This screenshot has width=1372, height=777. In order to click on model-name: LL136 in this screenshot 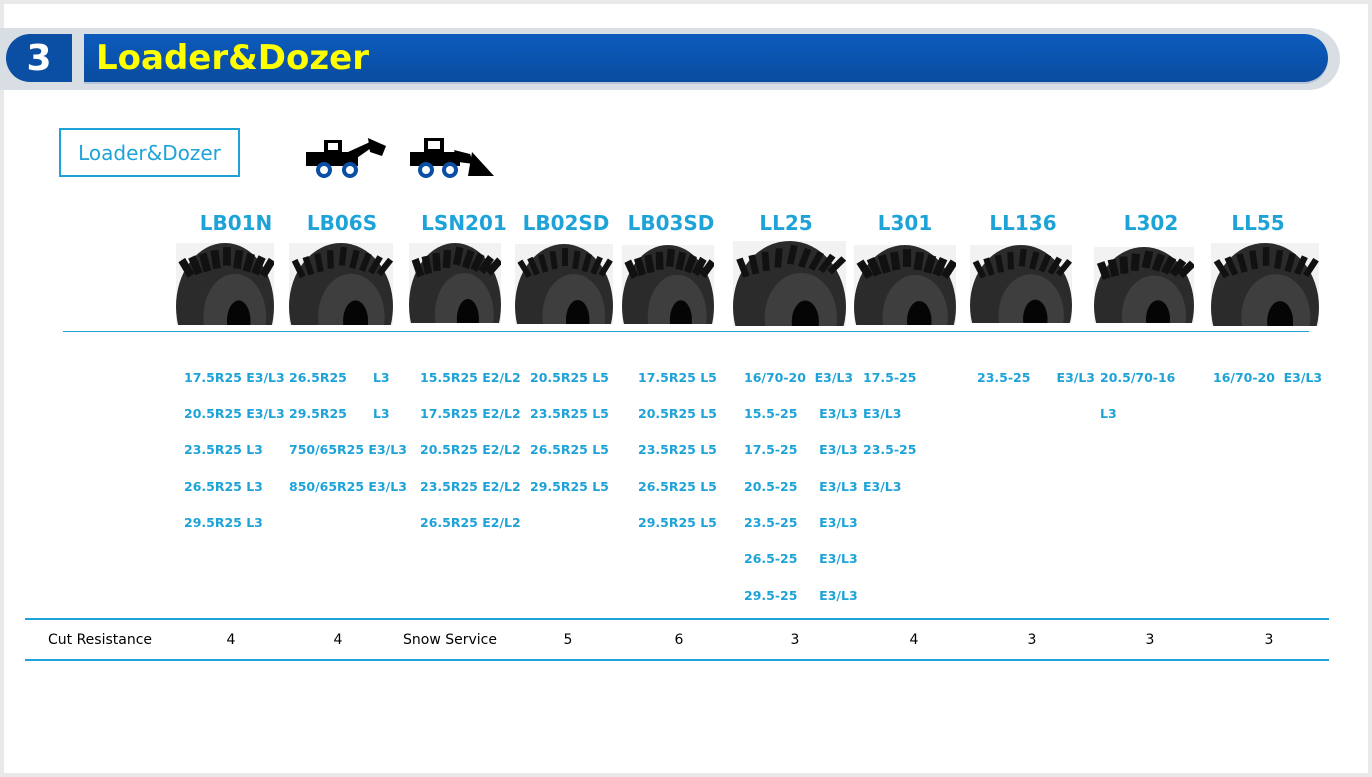, I will do `click(1023, 223)`.